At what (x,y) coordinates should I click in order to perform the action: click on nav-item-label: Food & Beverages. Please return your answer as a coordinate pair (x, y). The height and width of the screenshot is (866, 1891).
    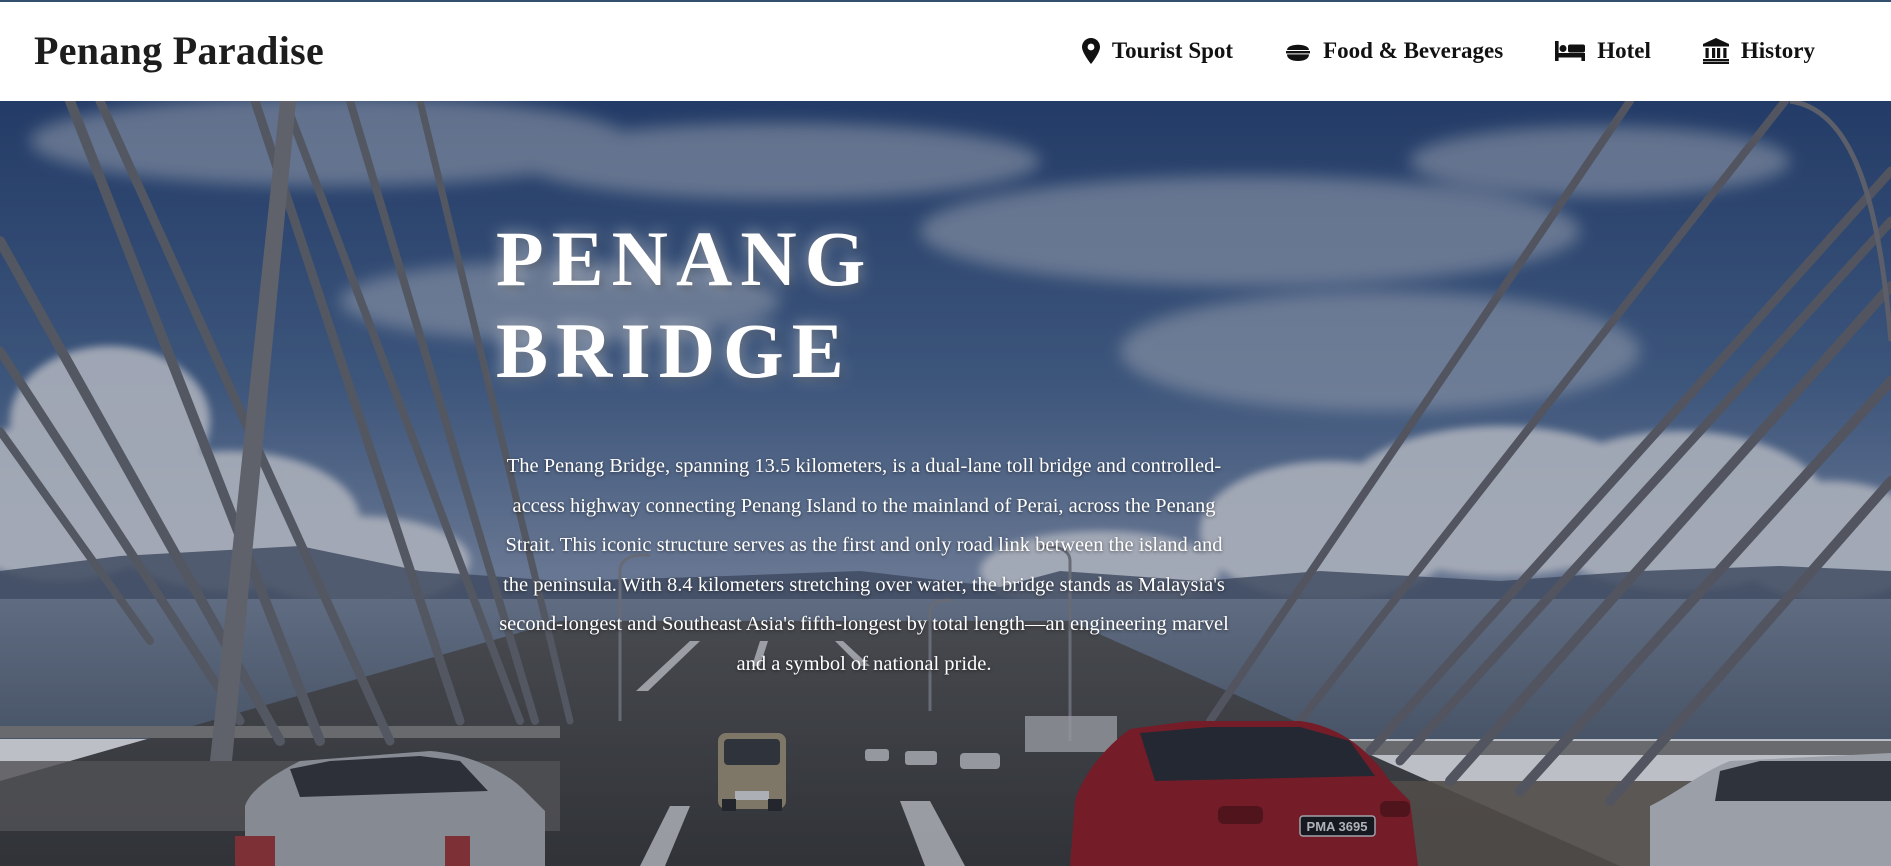
    Looking at the image, I should click on (1413, 50).